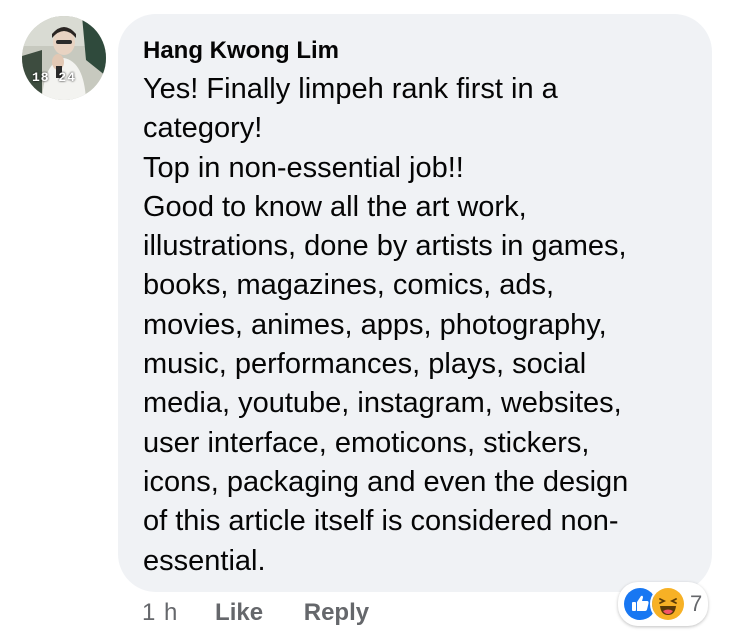 Image resolution: width=750 pixels, height=635 pixels. I want to click on like-button: Like, so click(239, 613).